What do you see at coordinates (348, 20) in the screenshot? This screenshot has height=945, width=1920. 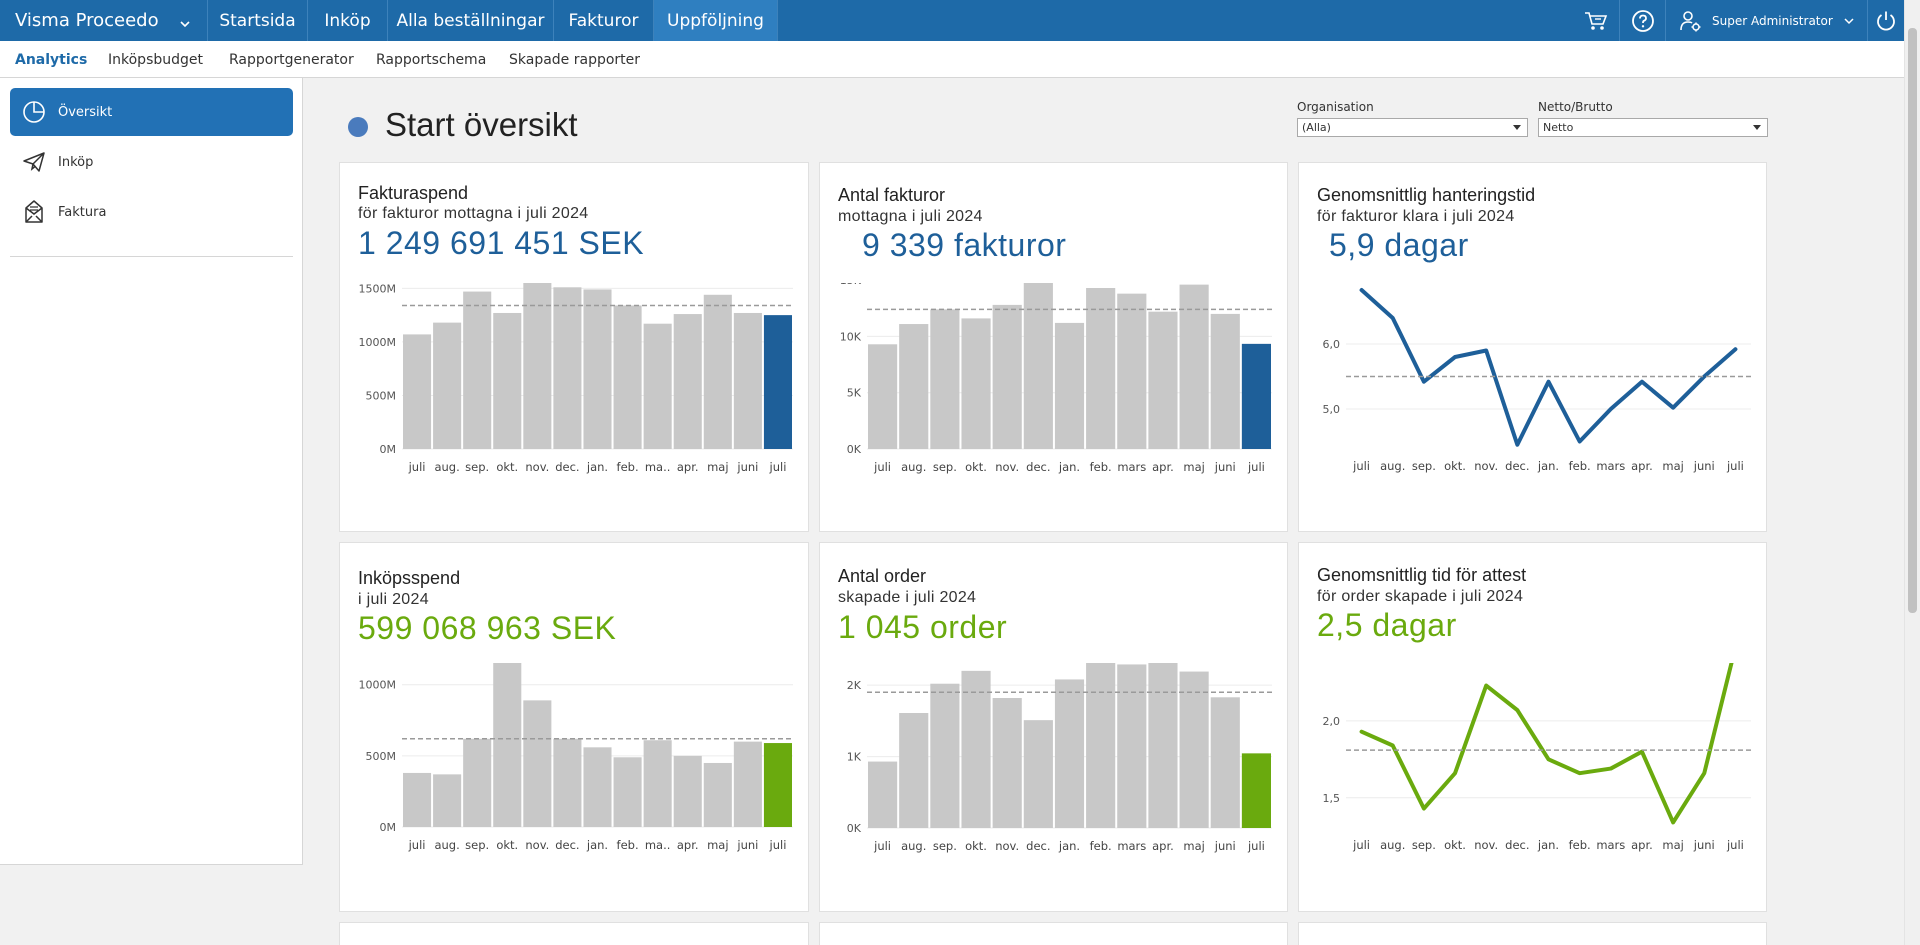 I see `nav-inkop: Inköp` at bounding box center [348, 20].